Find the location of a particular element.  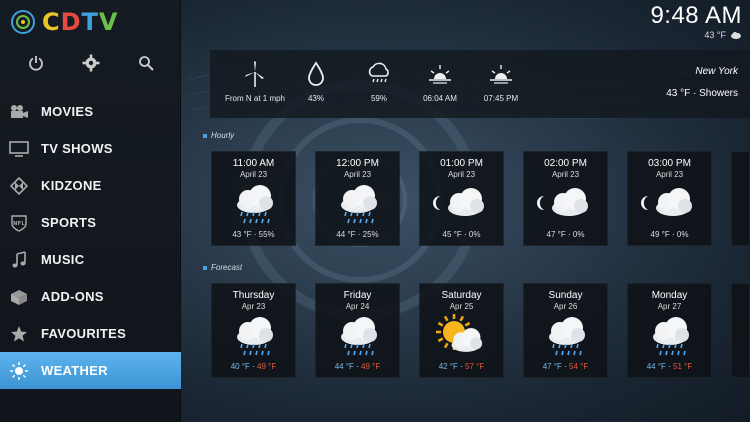

forecast-day: Saturday is located at coordinates (461, 295).